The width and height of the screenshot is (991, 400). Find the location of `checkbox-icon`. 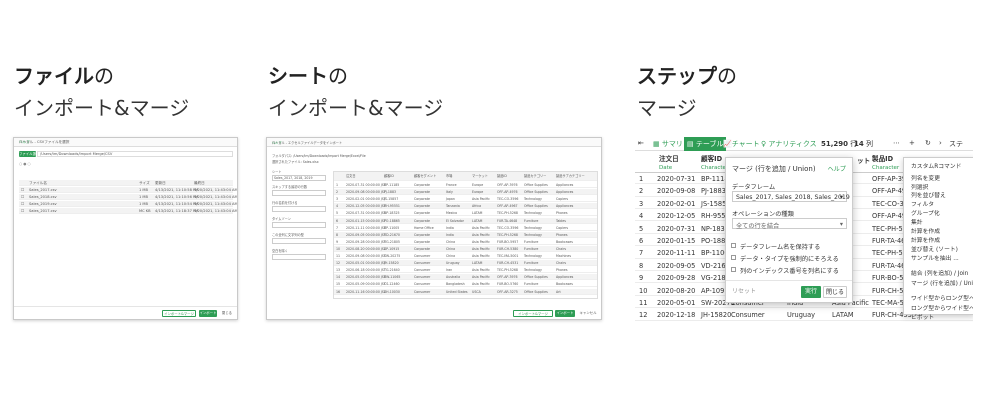

checkbox-icon is located at coordinates (733, 257).